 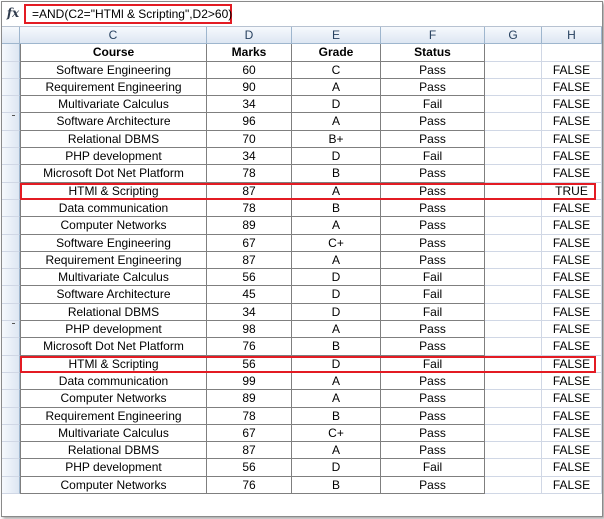 What do you see at coordinates (336, 36) in the screenshot?
I see `column-header-e: E` at bounding box center [336, 36].